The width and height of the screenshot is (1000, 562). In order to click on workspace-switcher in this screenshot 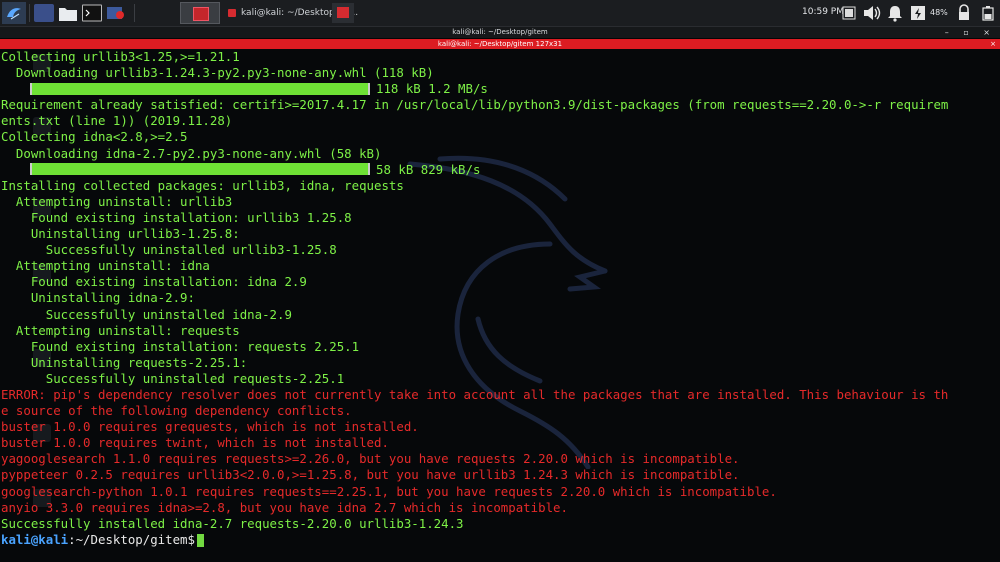, I will do `click(200, 13)`.